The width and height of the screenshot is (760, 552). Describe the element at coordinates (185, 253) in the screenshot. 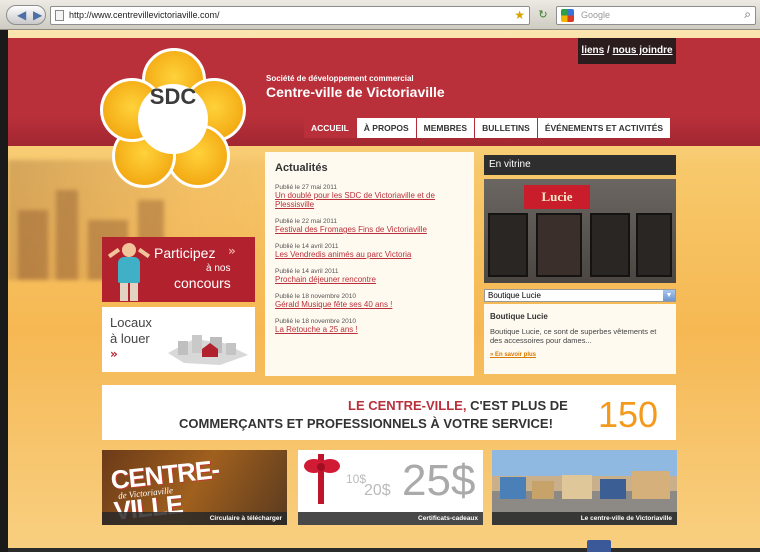

I see `contest-line1: Participez` at that location.